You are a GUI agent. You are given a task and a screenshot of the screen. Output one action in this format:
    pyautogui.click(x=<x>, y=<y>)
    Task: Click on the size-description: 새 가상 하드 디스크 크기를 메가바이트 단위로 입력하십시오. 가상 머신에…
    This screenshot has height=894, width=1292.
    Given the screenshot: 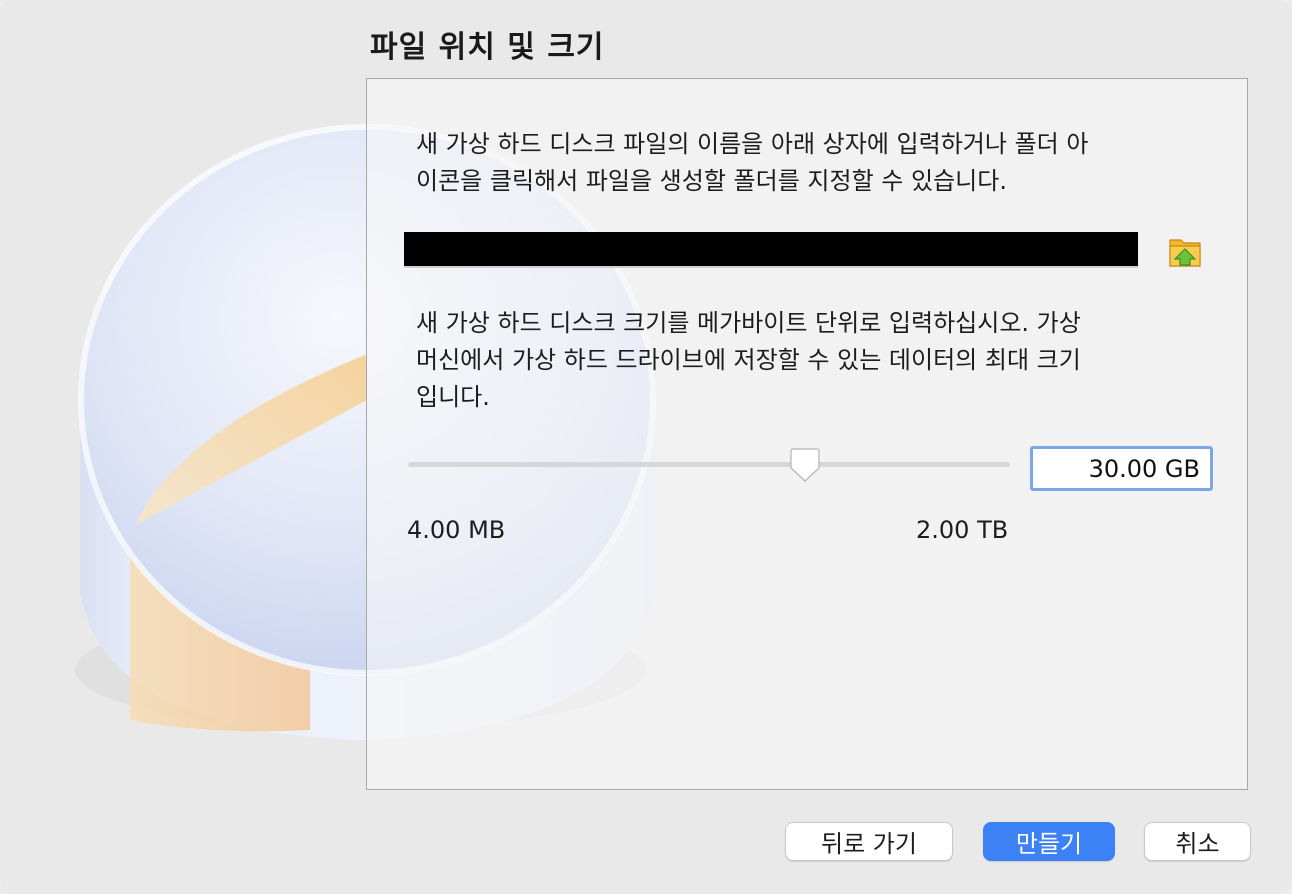 What is the action you would take?
    pyautogui.click(x=748, y=360)
    